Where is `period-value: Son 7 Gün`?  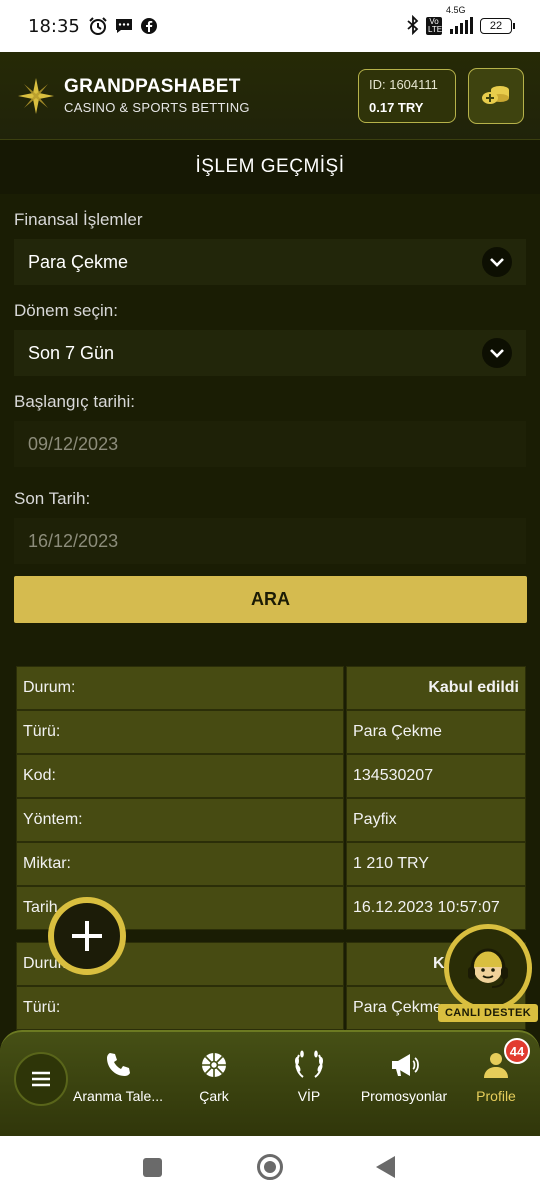 period-value: Son 7 Gün is located at coordinates (71, 352).